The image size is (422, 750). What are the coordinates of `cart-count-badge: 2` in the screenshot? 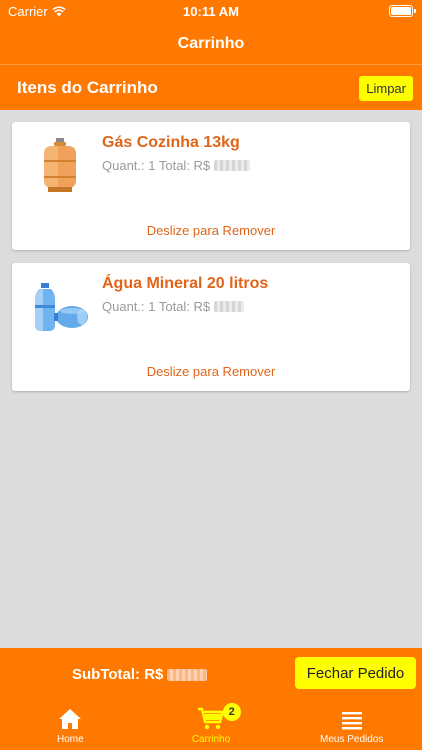 It's located at (231, 712).